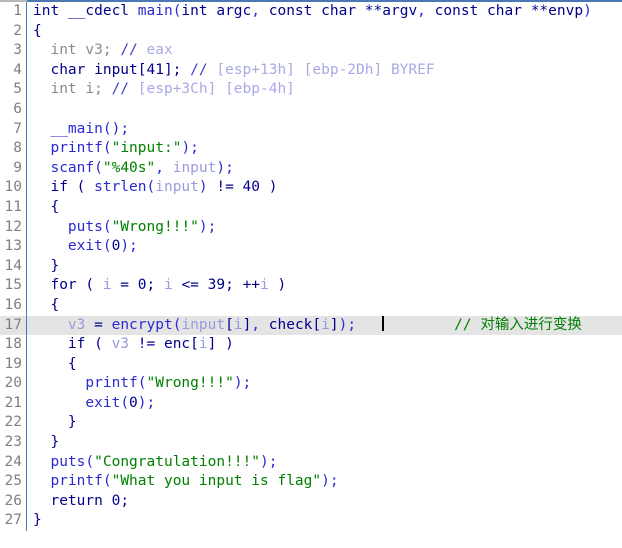  Describe the element at coordinates (311, 501) in the screenshot. I see `code-line: 26 return 0;` at that location.